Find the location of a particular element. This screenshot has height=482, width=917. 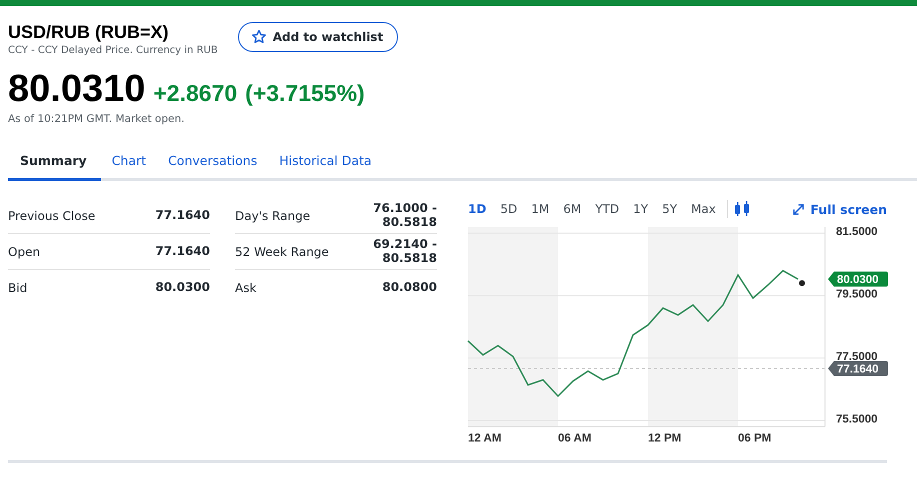

range-button: 1M is located at coordinates (540, 209).